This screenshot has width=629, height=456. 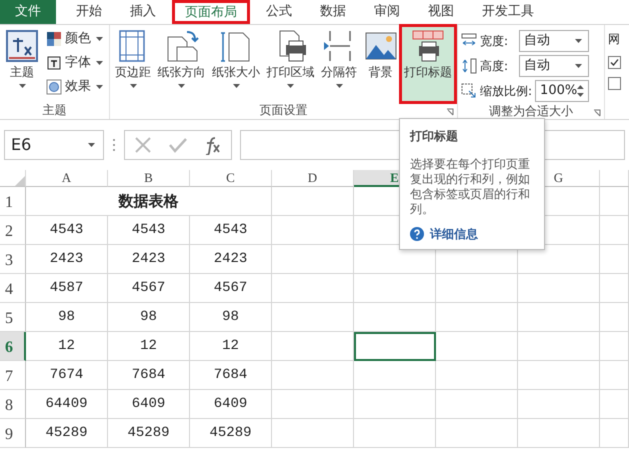 What do you see at coordinates (231, 178) in the screenshot?
I see `column-header: C` at bounding box center [231, 178].